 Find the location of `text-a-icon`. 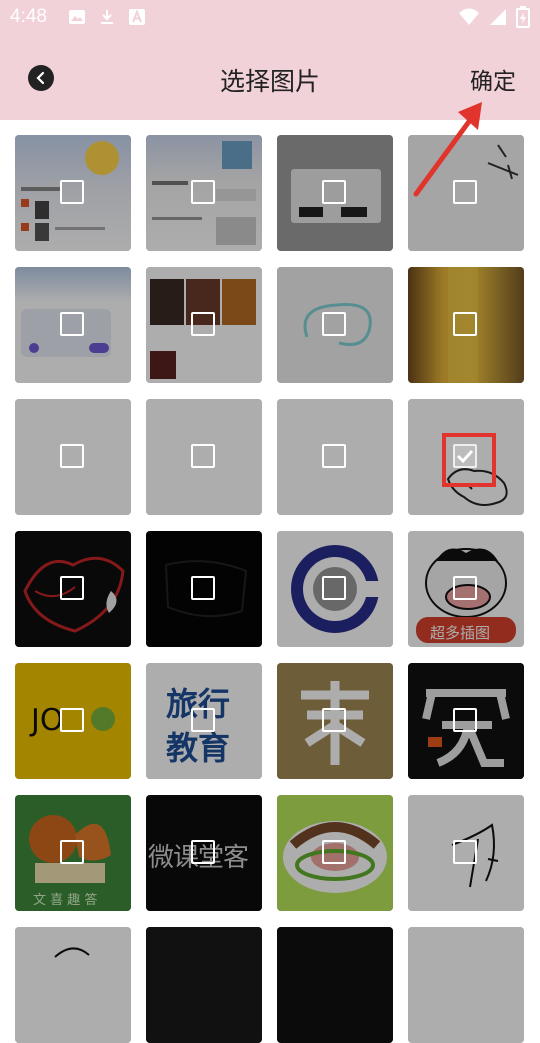

text-a-icon is located at coordinates (137, 17).